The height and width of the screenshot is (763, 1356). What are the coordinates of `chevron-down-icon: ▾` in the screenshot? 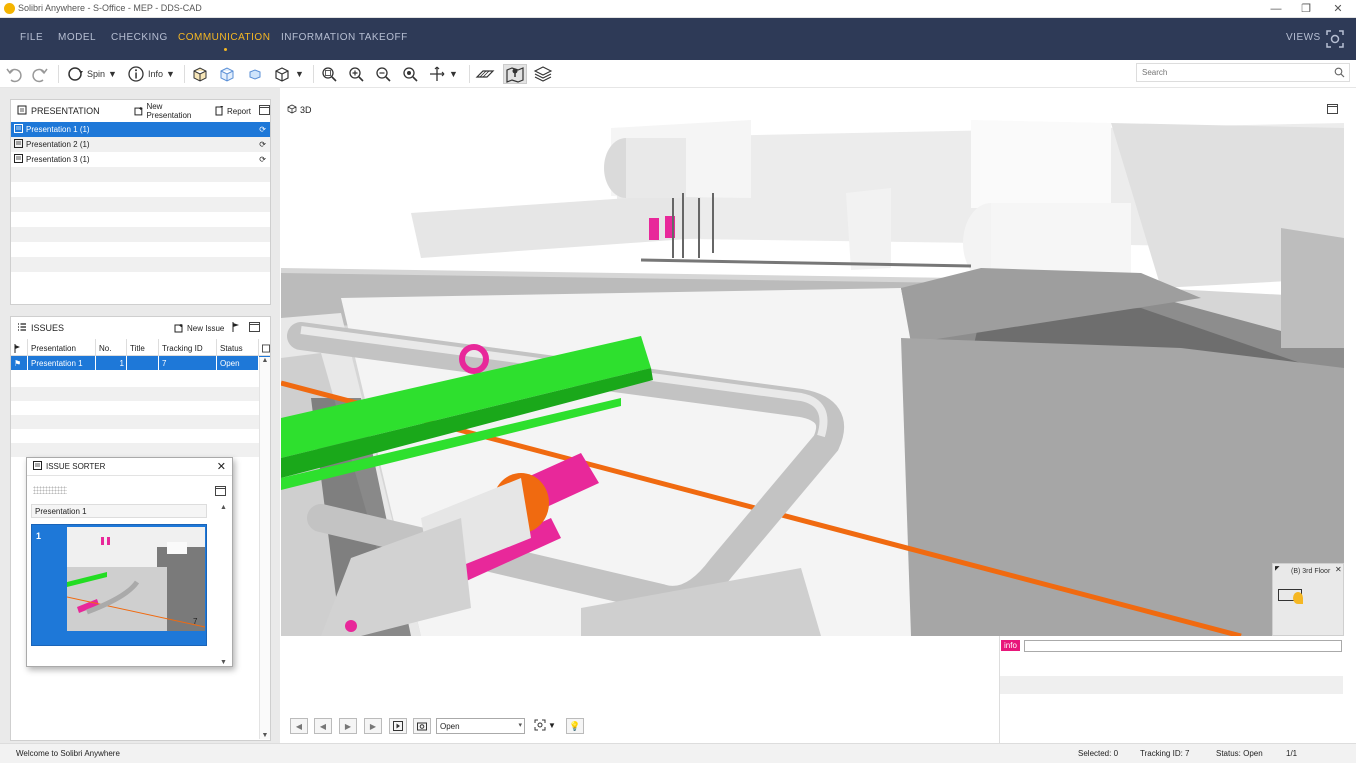 It's located at (520, 725).